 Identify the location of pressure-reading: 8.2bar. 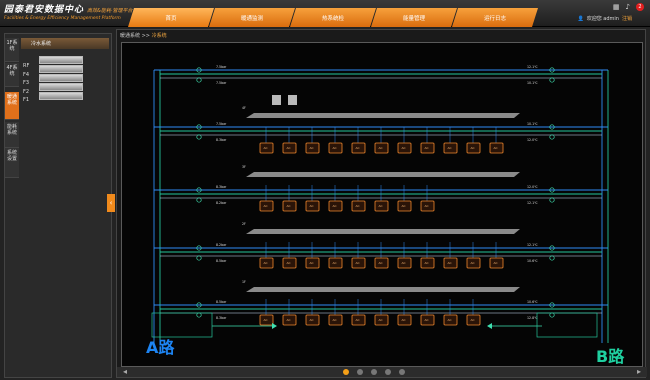
(221, 245).